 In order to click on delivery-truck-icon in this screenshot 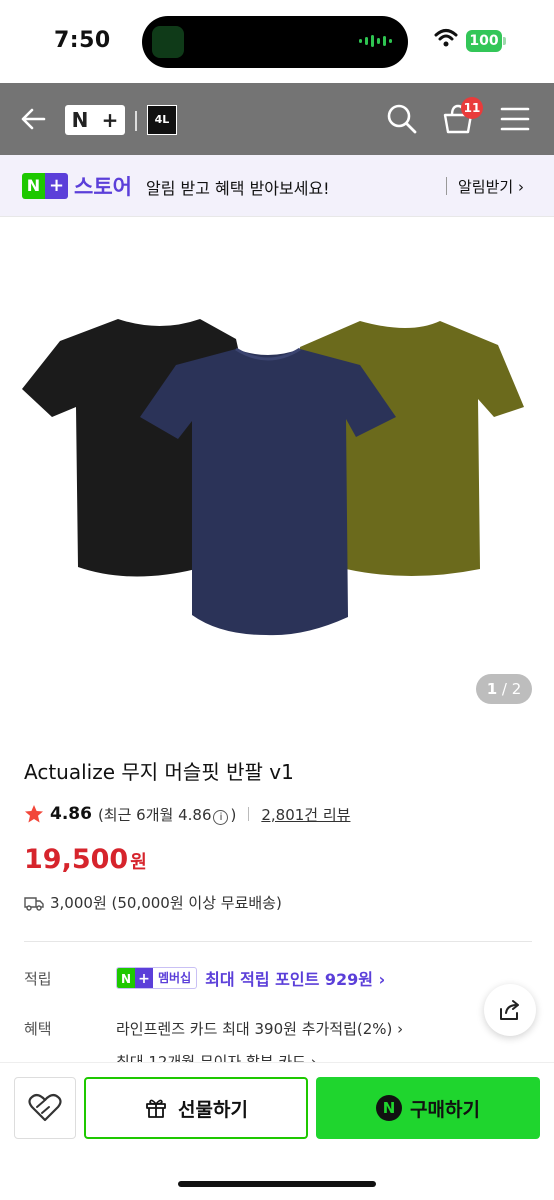, I will do `click(34, 903)`.